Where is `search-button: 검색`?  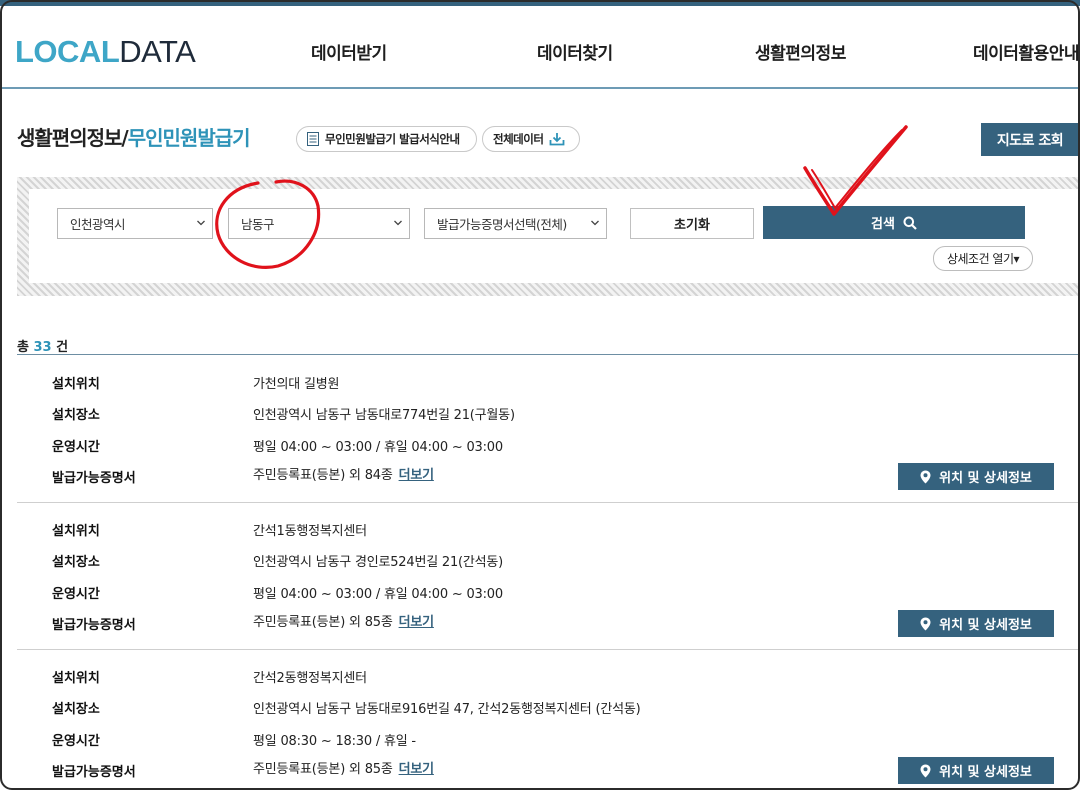 search-button: 검색 is located at coordinates (894, 222).